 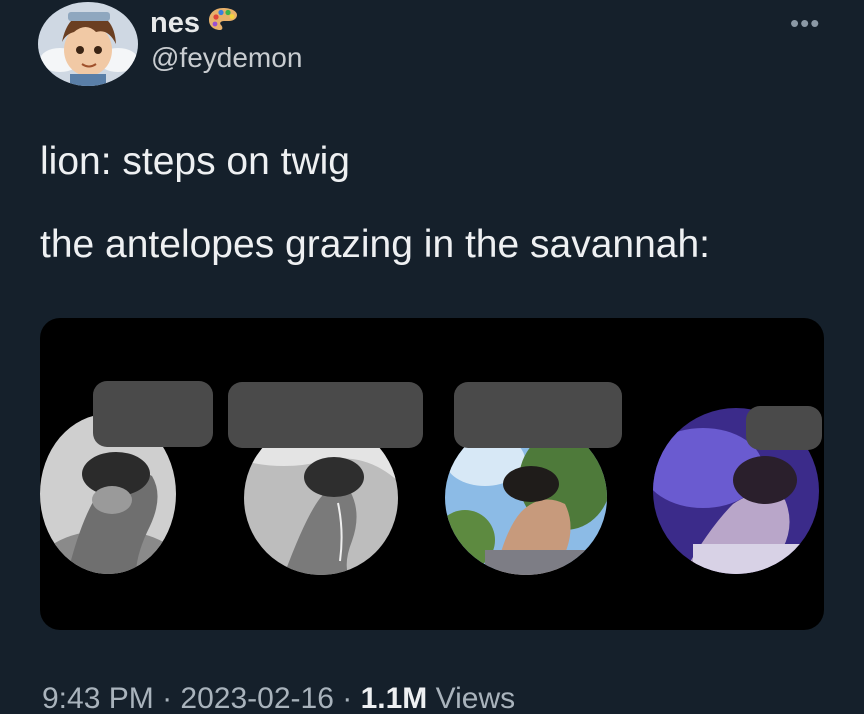 What do you see at coordinates (226, 58) in the screenshot?
I see `user-handle: @feydemon` at bounding box center [226, 58].